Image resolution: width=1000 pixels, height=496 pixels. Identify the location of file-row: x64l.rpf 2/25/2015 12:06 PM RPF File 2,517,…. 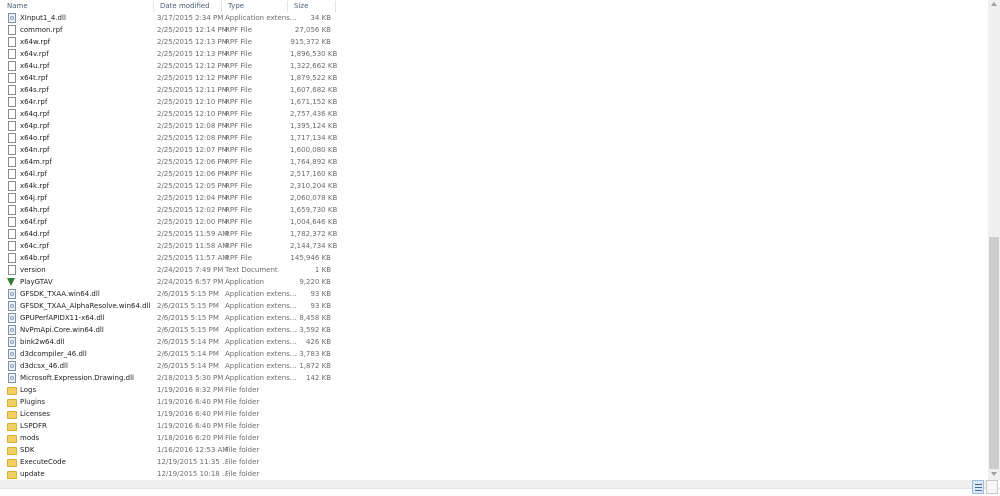
(494, 174).